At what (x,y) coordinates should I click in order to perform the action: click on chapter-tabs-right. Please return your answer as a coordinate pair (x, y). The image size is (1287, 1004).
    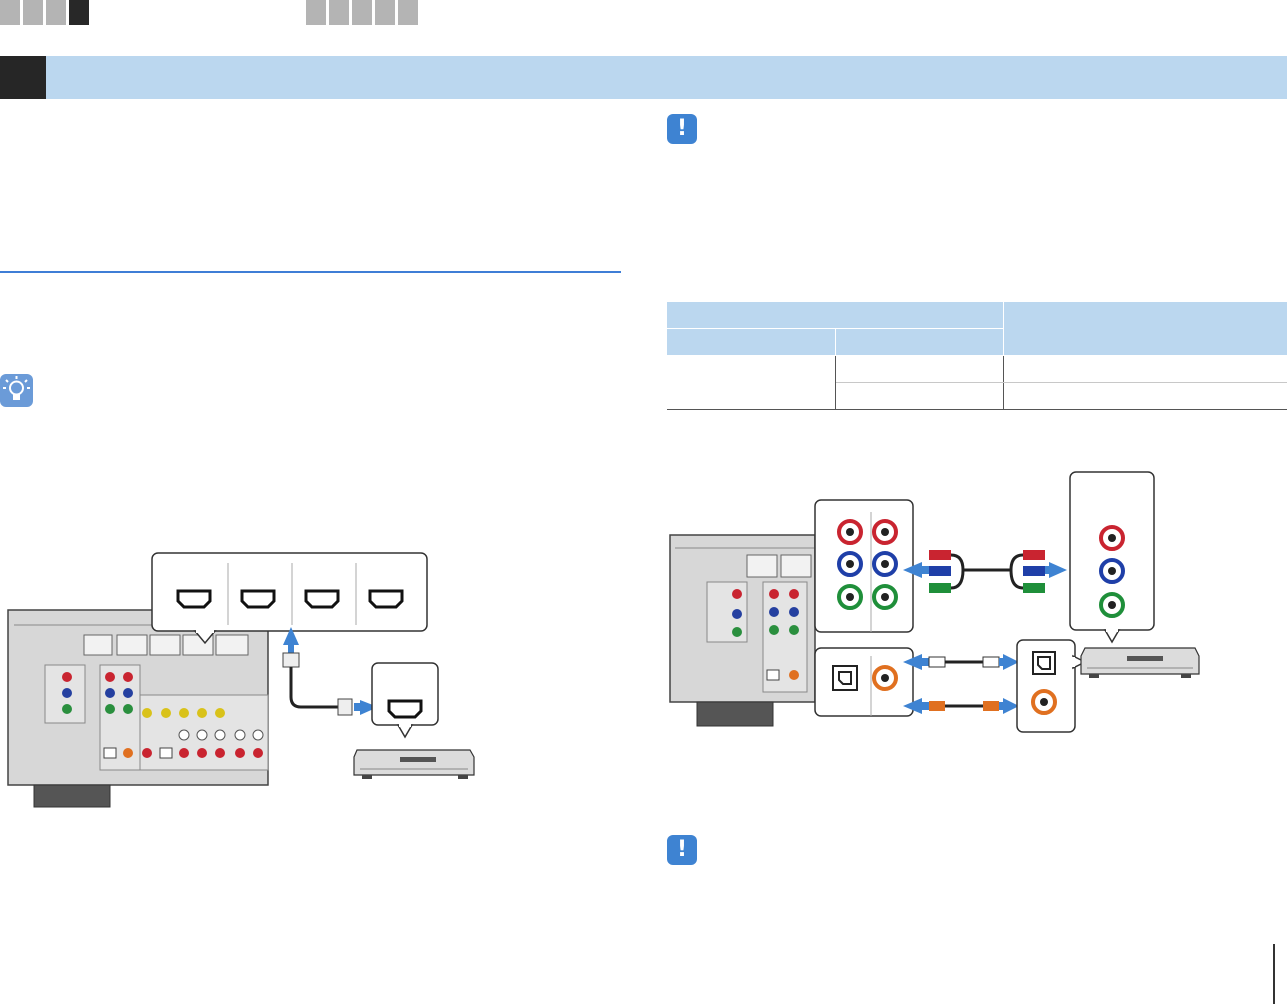
    Looking at the image, I should click on (362, 12).